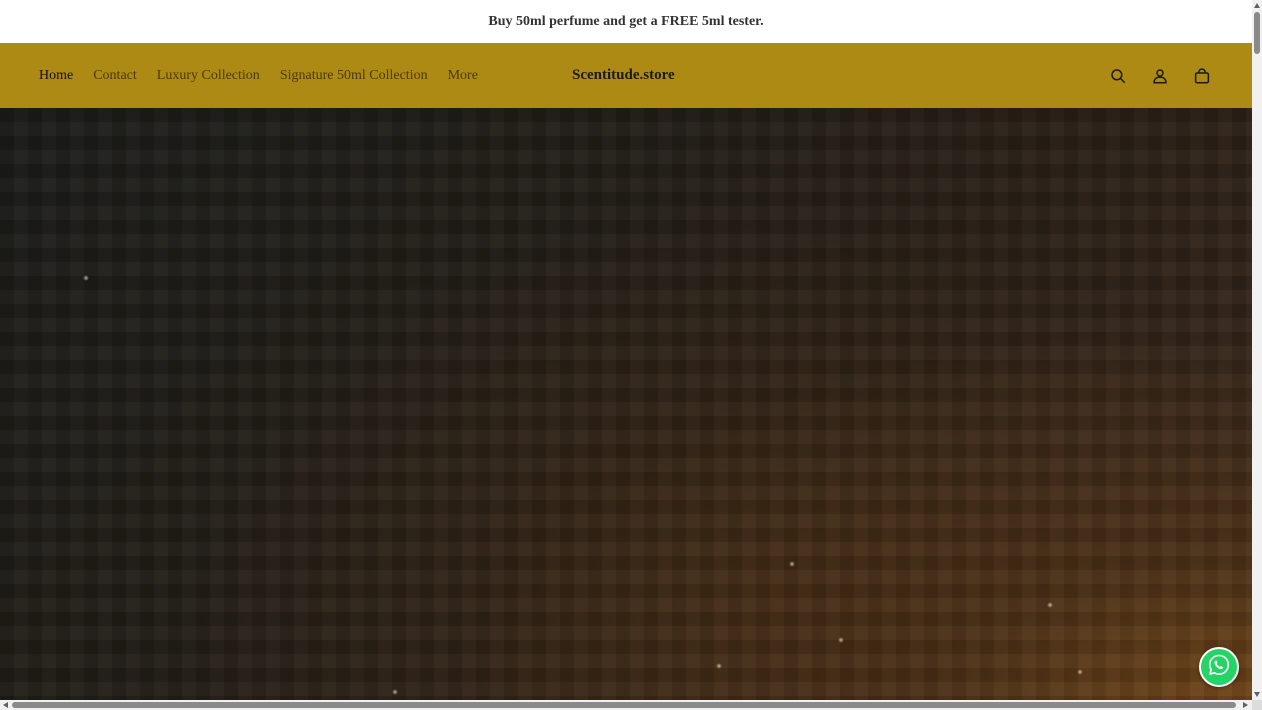  I want to click on scroll-up-icon, so click(1257, 5).